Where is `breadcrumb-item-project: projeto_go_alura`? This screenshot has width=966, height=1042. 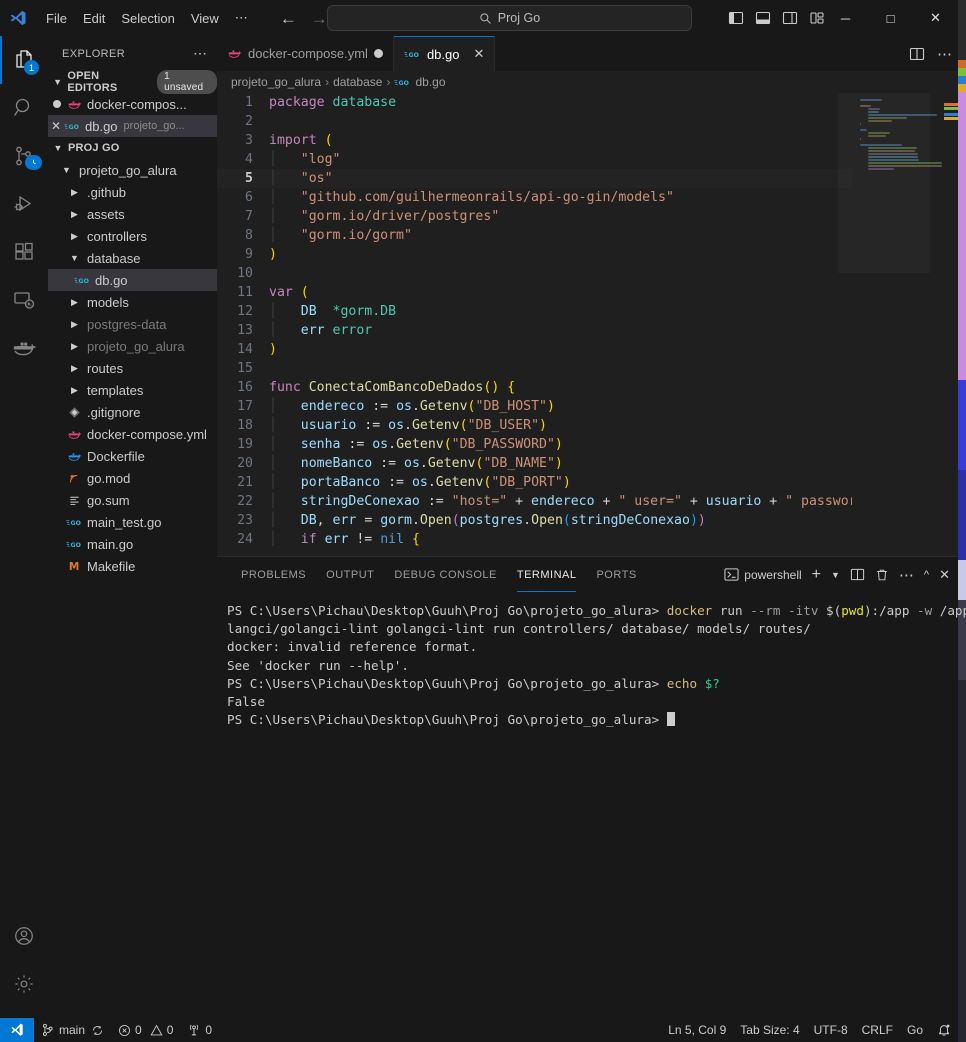
breadcrumb-item-project: projeto_go_alura is located at coordinates (276, 82).